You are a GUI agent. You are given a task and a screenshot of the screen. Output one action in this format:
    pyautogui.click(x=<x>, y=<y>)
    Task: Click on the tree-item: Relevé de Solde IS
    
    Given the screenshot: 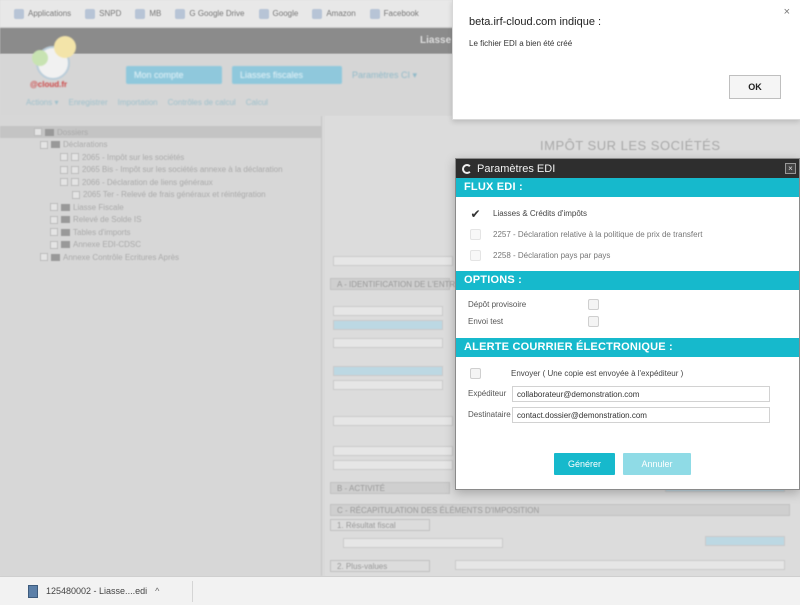 What is the action you would take?
    pyautogui.click(x=160, y=220)
    